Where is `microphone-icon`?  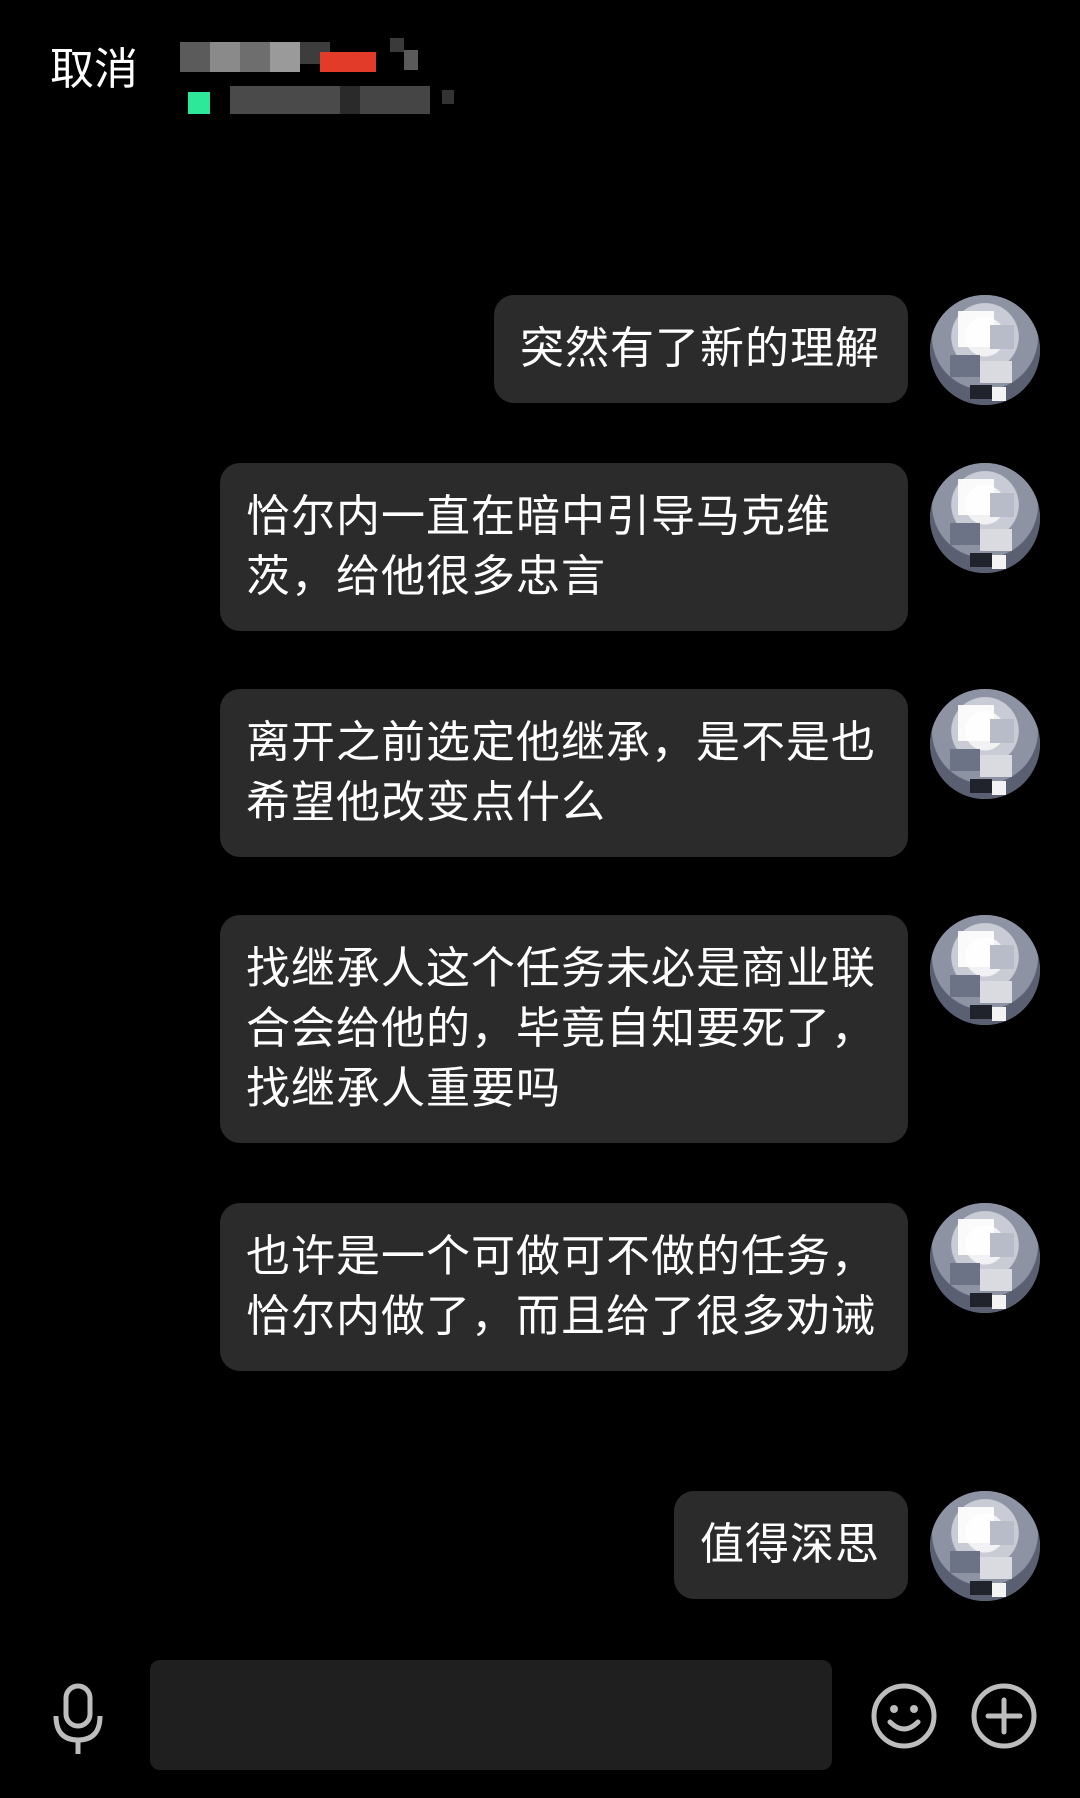 microphone-icon is located at coordinates (78, 1720).